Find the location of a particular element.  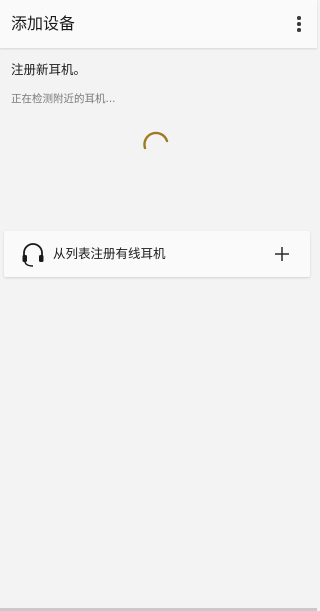

more-options-button is located at coordinates (299, 24).